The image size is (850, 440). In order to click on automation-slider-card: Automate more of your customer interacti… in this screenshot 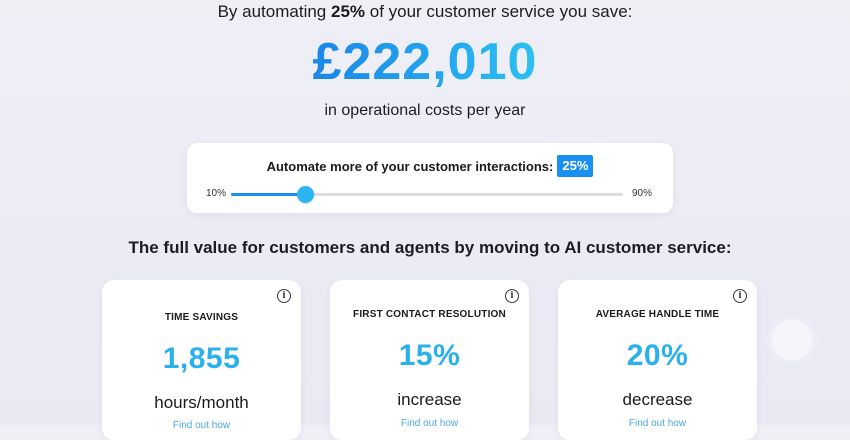, I will do `click(430, 178)`.